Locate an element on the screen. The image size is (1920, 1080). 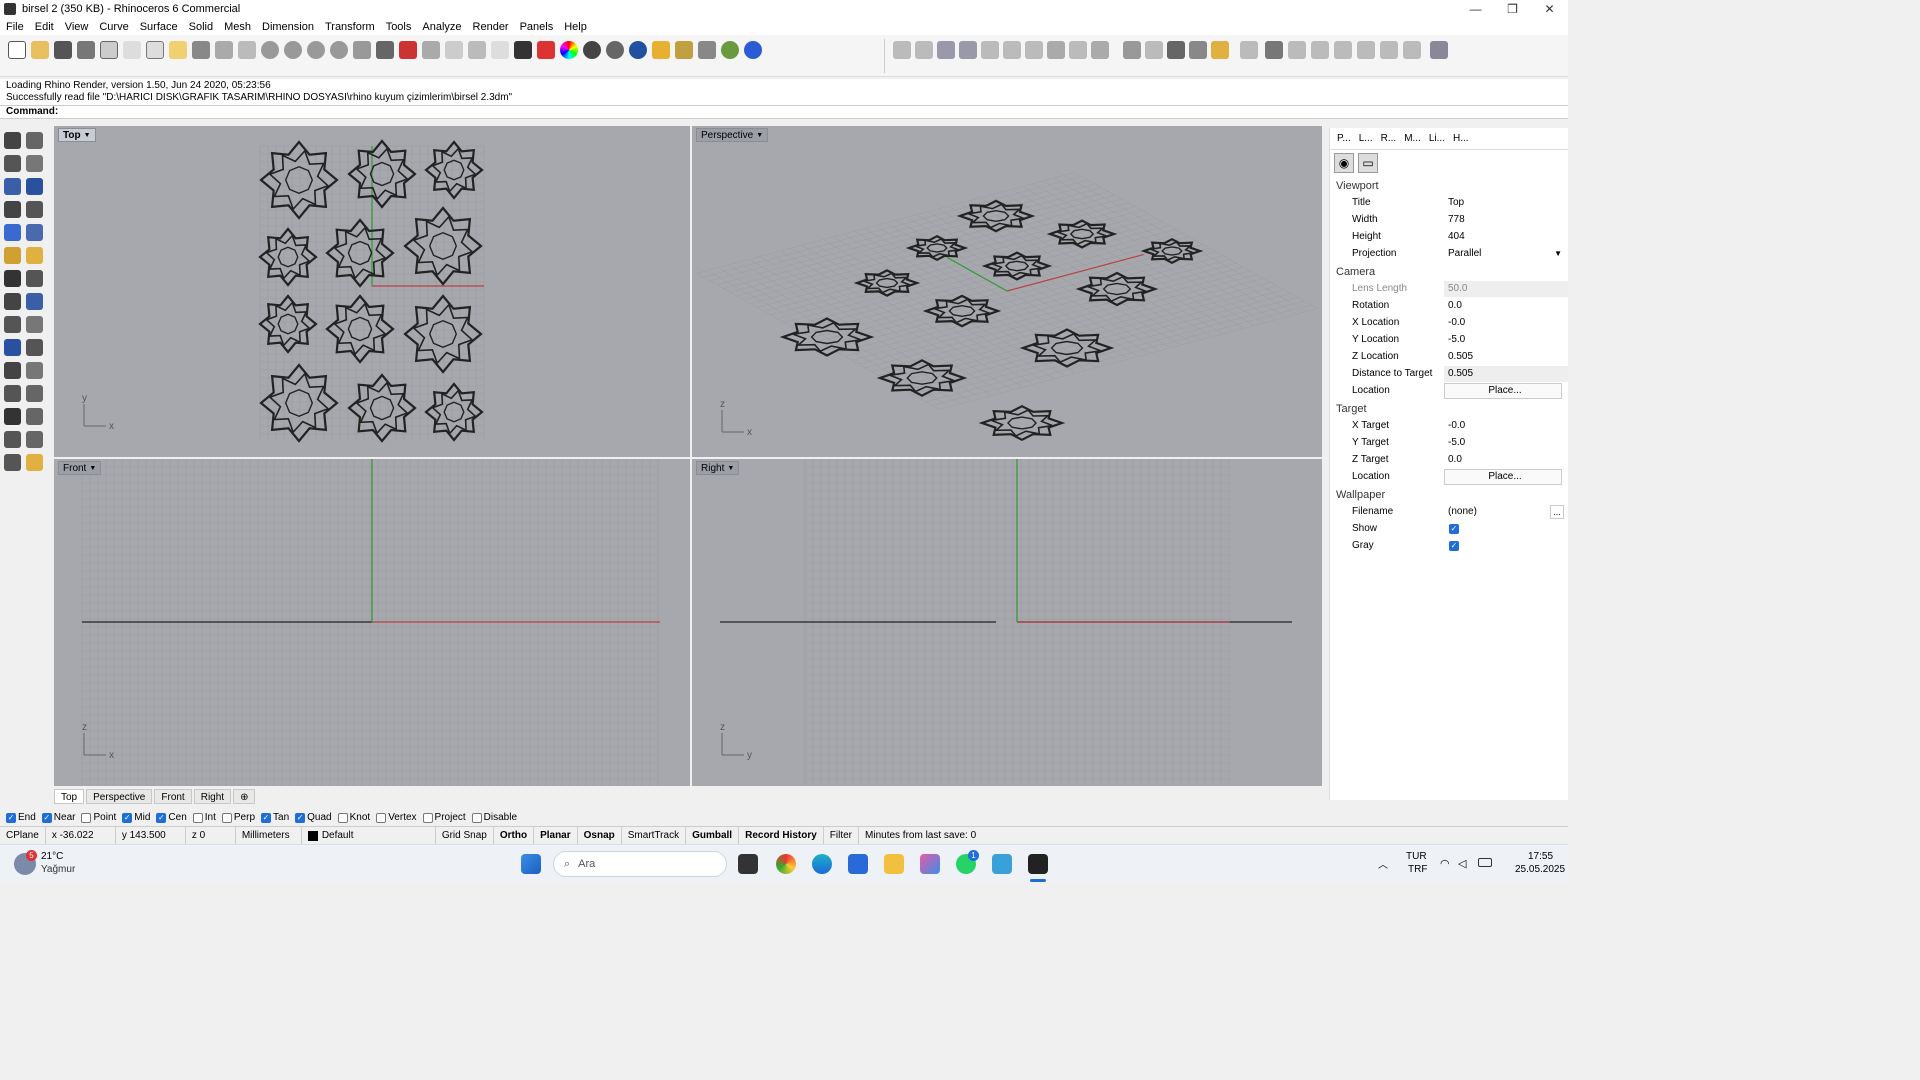
transform-tool-3-icon is located at coordinates (946, 50).